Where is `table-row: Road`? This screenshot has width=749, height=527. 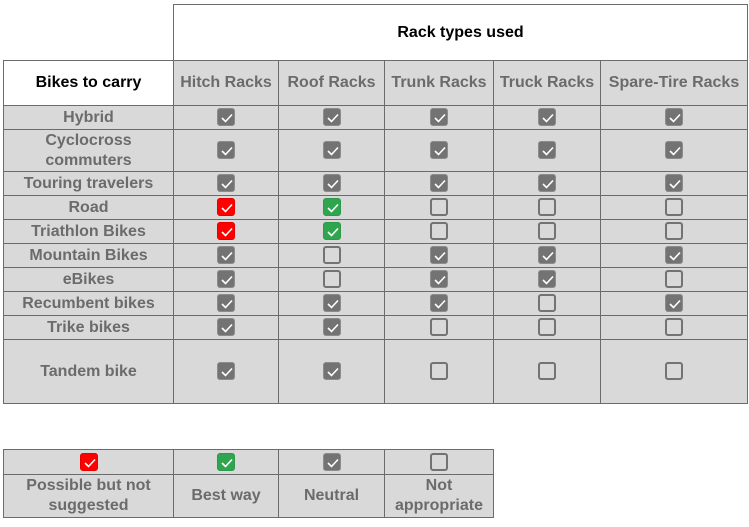
table-row: Road is located at coordinates (375, 207).